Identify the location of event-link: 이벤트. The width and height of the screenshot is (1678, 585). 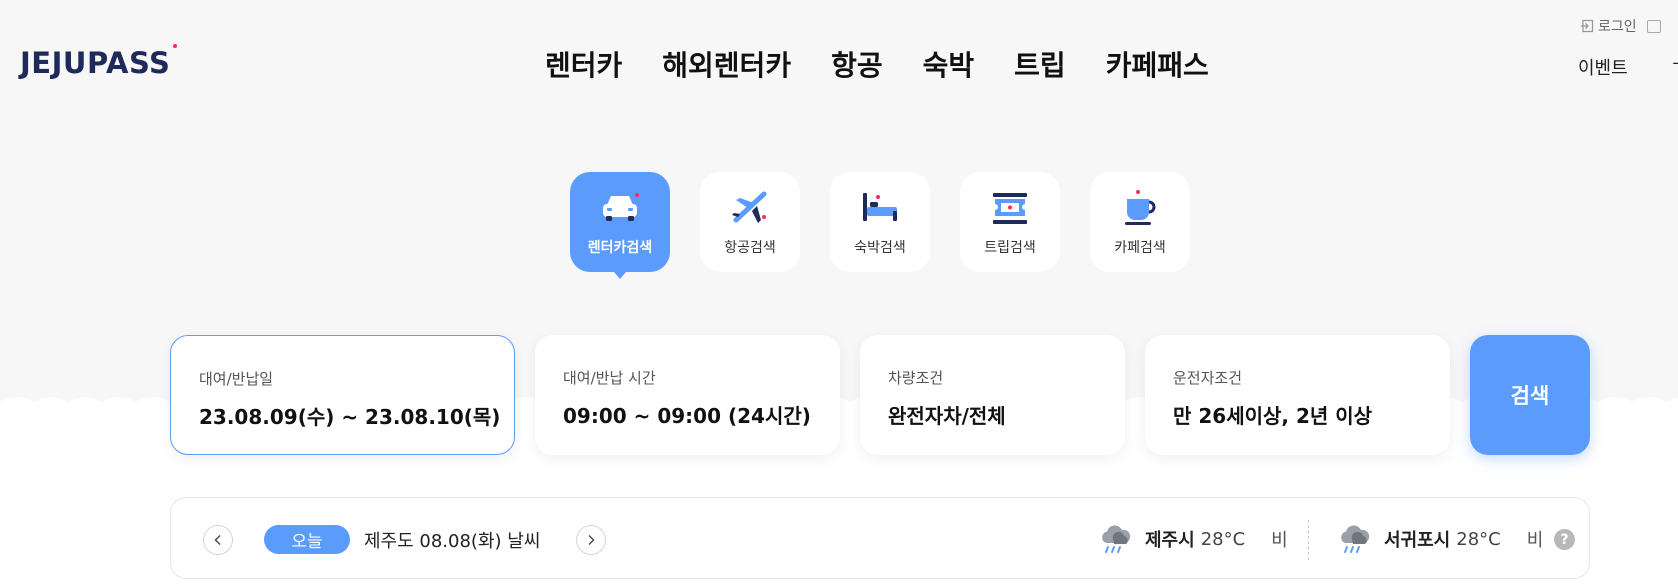
(1603, 67).